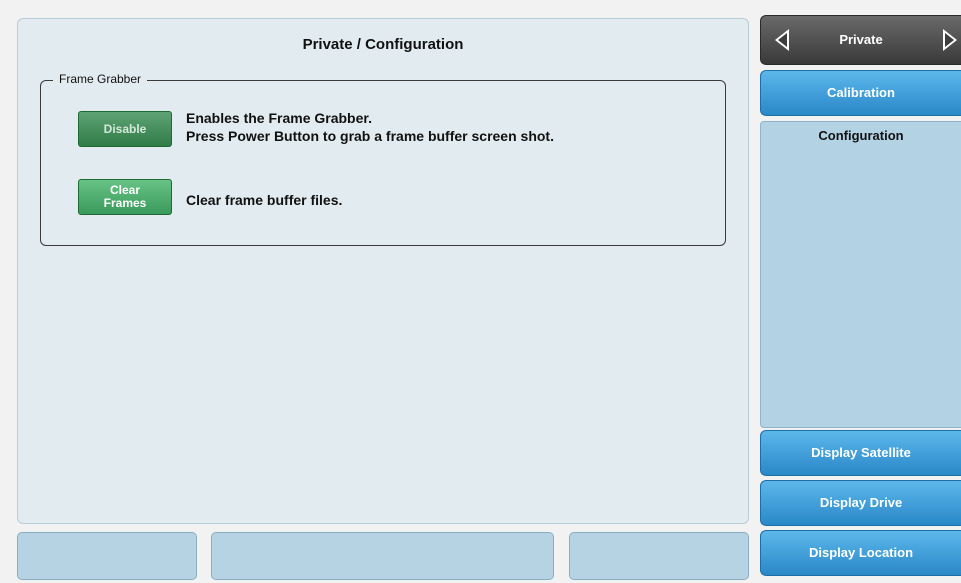 Image resolution: width=961 pixels, height=583 pixels. What do you see at coordinates (383, 44) in the screenshot?
I see `page-title: Private / Configuration` at bounding box center [383, 44].